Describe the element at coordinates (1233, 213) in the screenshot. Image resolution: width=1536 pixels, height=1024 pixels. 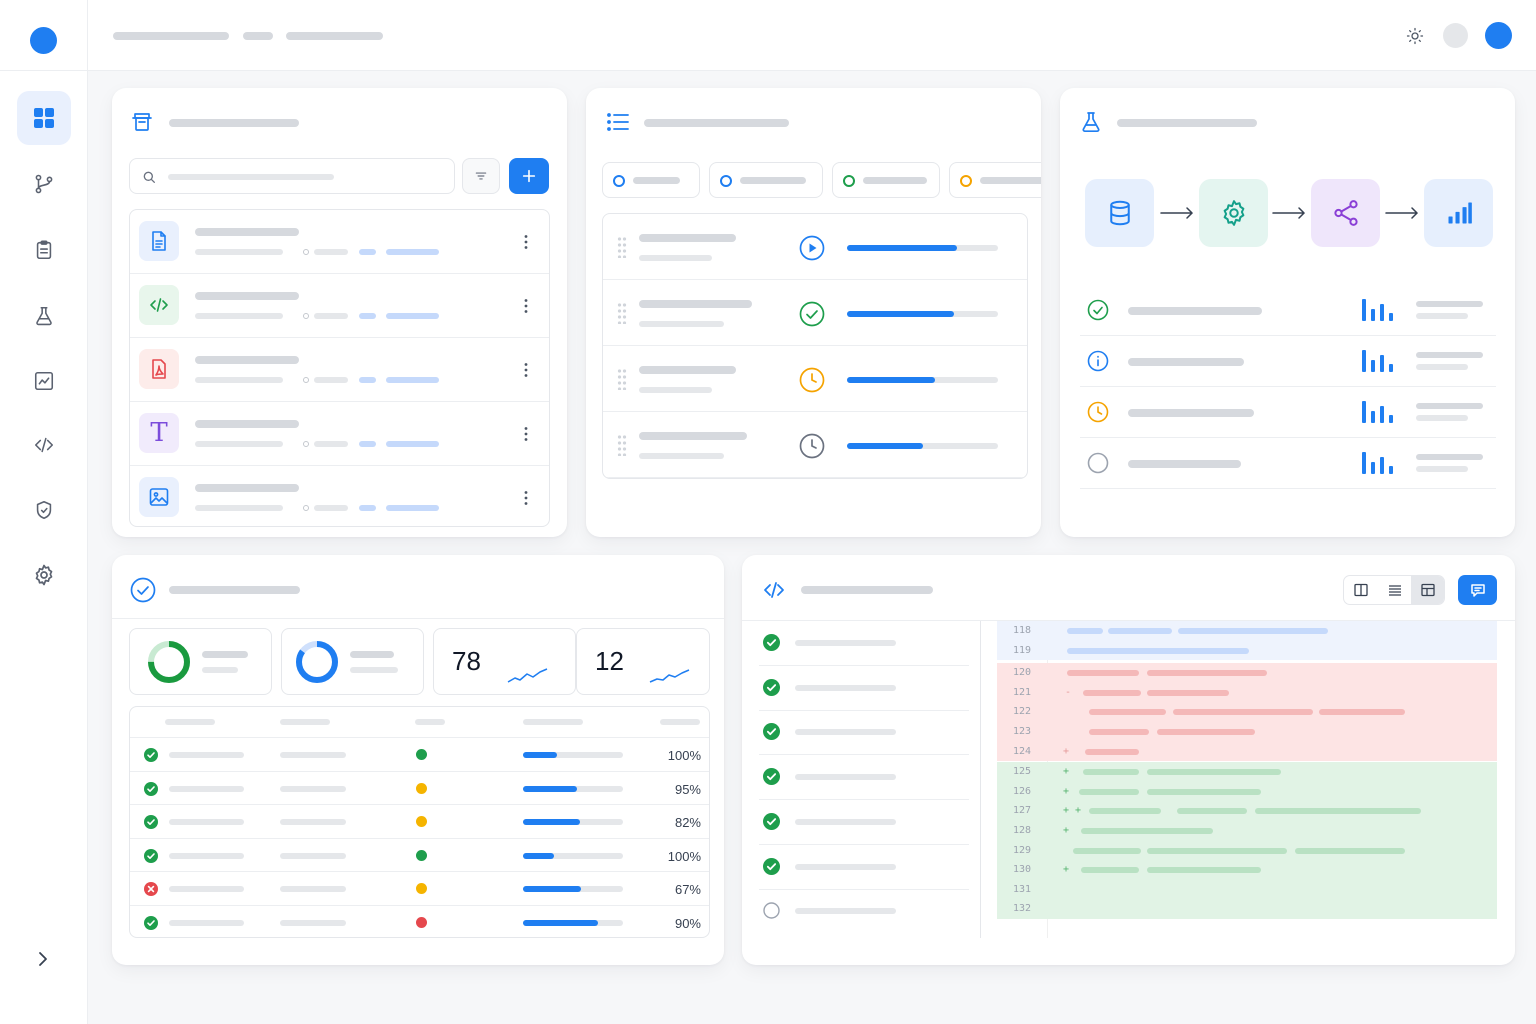
I see `pipeline-stage-process` at that location.